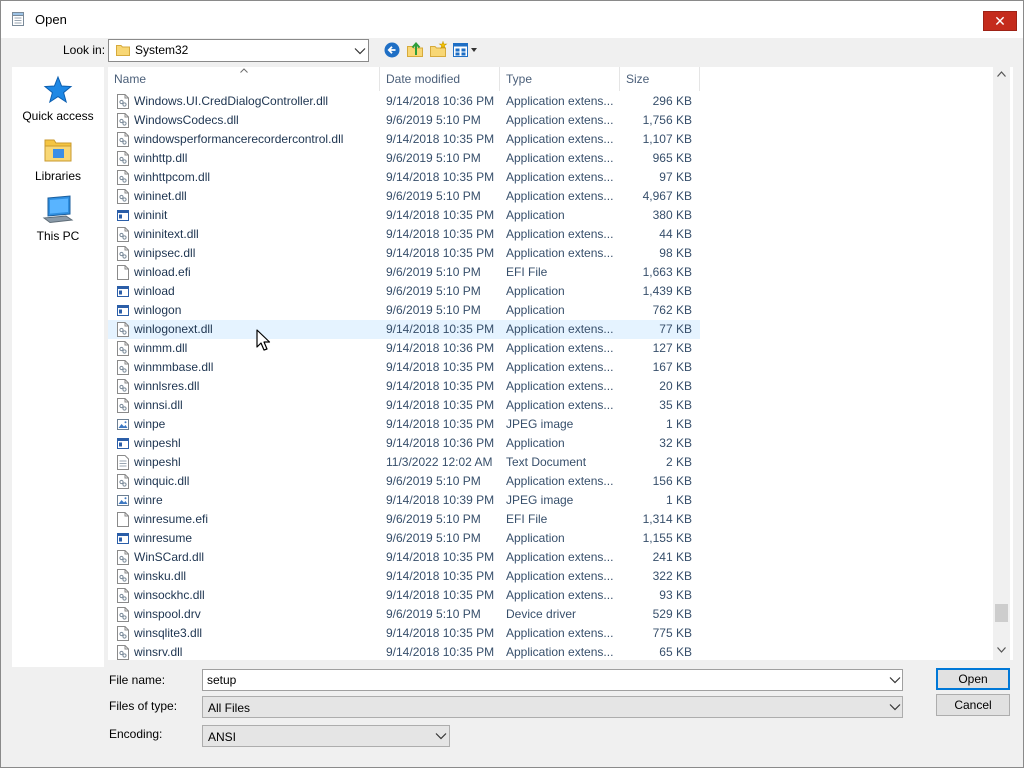 The width and height of the screenshot is (1024, 768). What do you see at coordinates (123, 272) in the screenshot?
I see `file-icon` at bounding box center [123, 272].